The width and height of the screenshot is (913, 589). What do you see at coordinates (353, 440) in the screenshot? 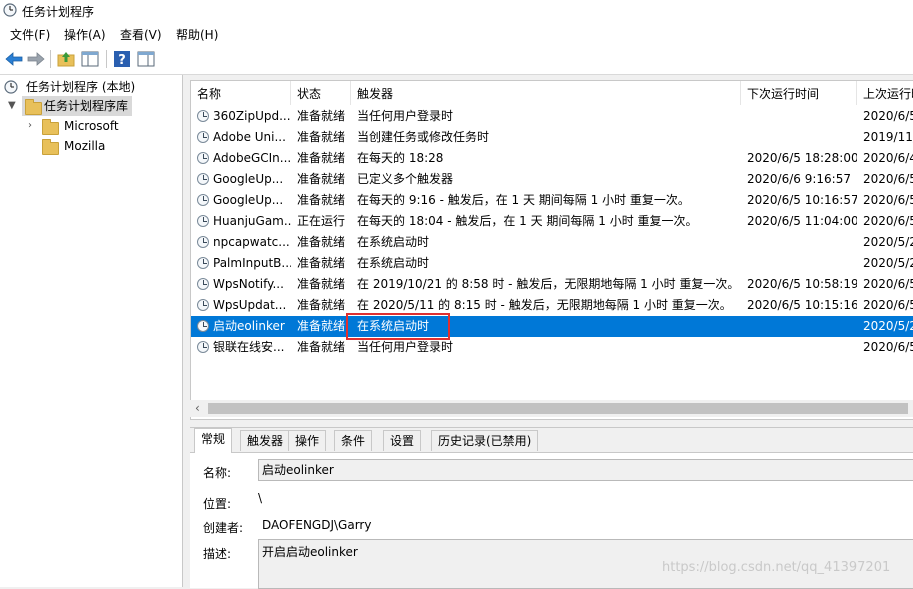
I see `tab-conditions: 条件` at bounding box center [353, 440].